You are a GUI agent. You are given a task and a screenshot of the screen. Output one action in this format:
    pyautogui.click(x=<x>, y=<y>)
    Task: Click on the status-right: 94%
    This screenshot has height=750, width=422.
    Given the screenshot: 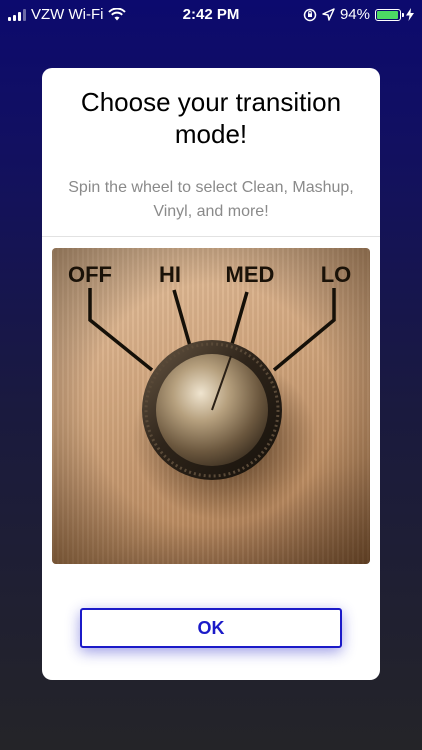 What is the action you would take?
    pyautogui.click(x=358, y=14)
    